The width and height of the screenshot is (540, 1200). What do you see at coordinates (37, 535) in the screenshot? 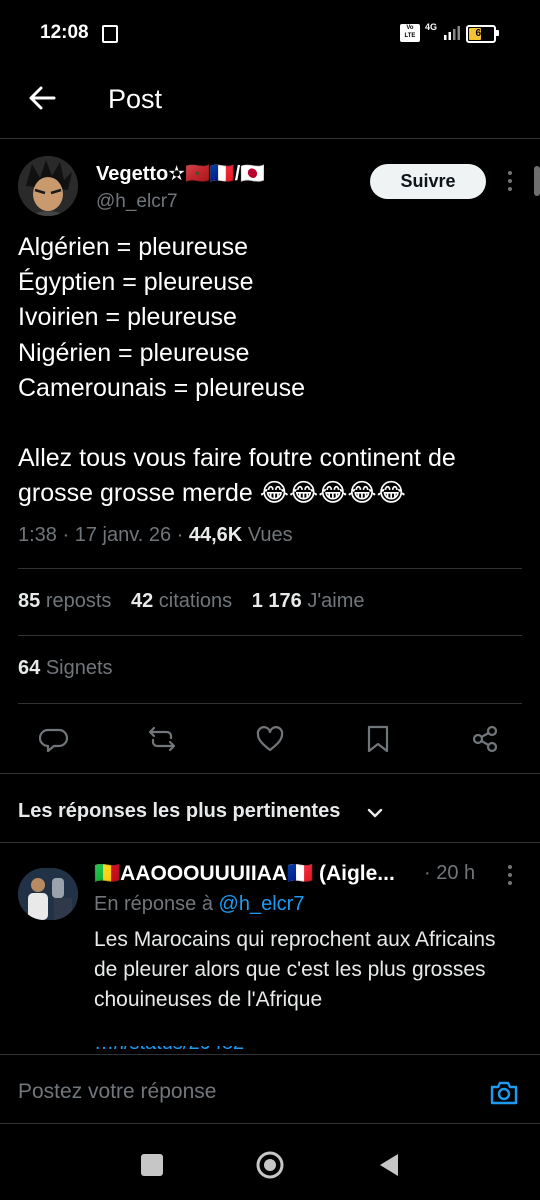
I see `post-time: 1:38` at bounding box center [37, 535].